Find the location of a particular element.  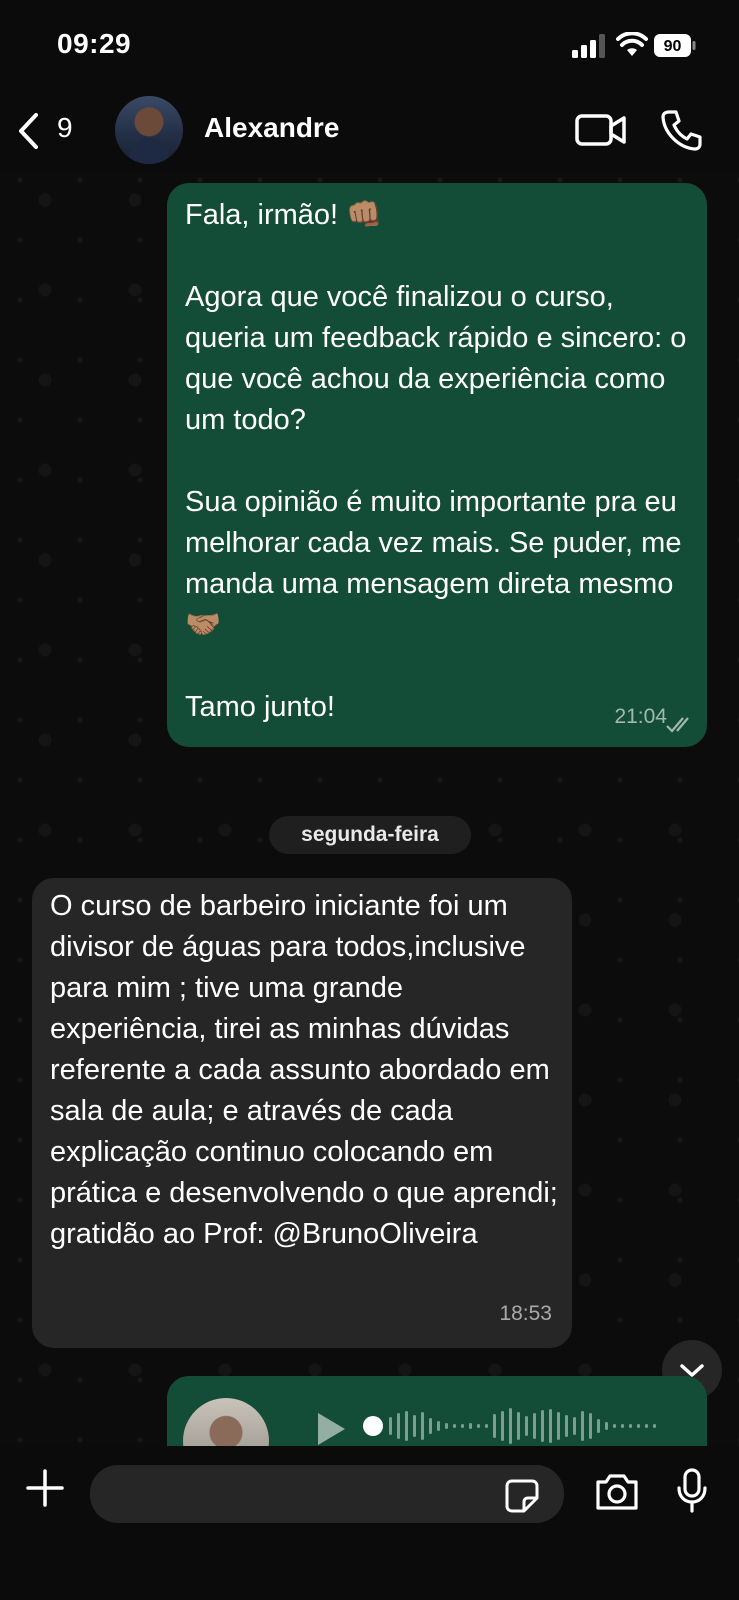

sticker-icon is located at coordinates (522, 1496).